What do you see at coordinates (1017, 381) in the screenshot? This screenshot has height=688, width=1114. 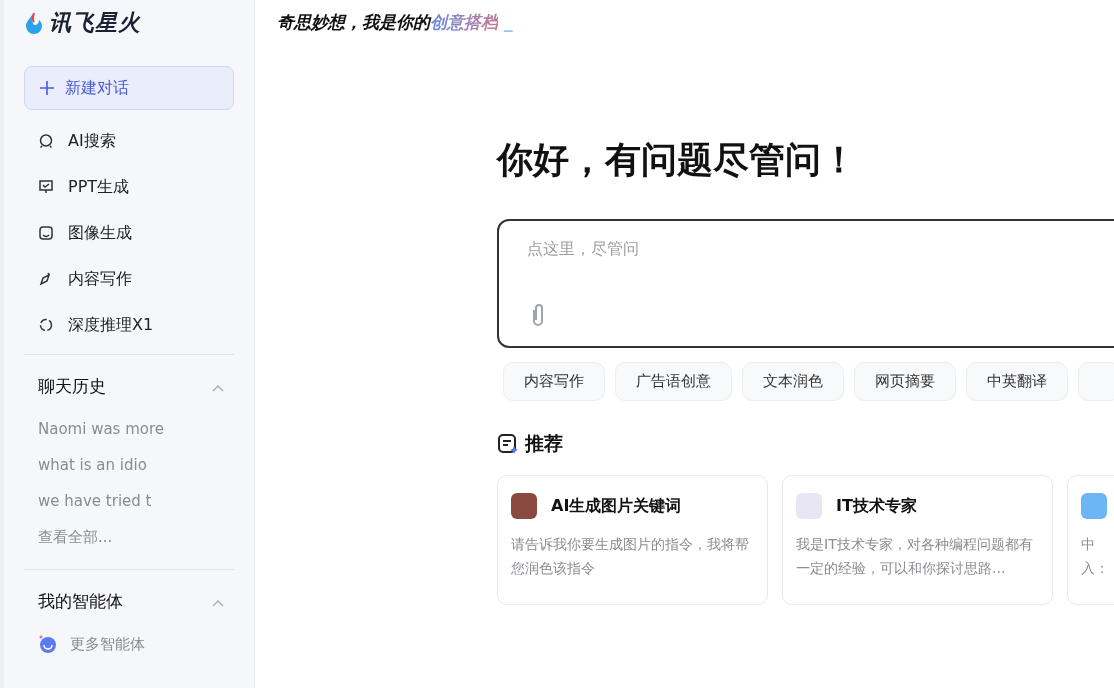 I see `prompt-chip: 中英翻译` at bounding box center [1017, 381].